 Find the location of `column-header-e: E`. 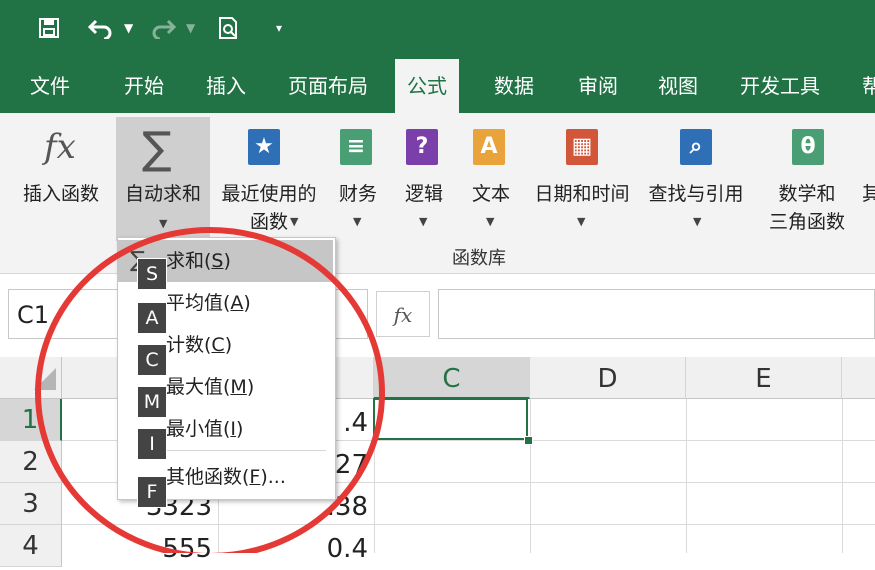

column-header-e: E is located at coordinates (764, 378).